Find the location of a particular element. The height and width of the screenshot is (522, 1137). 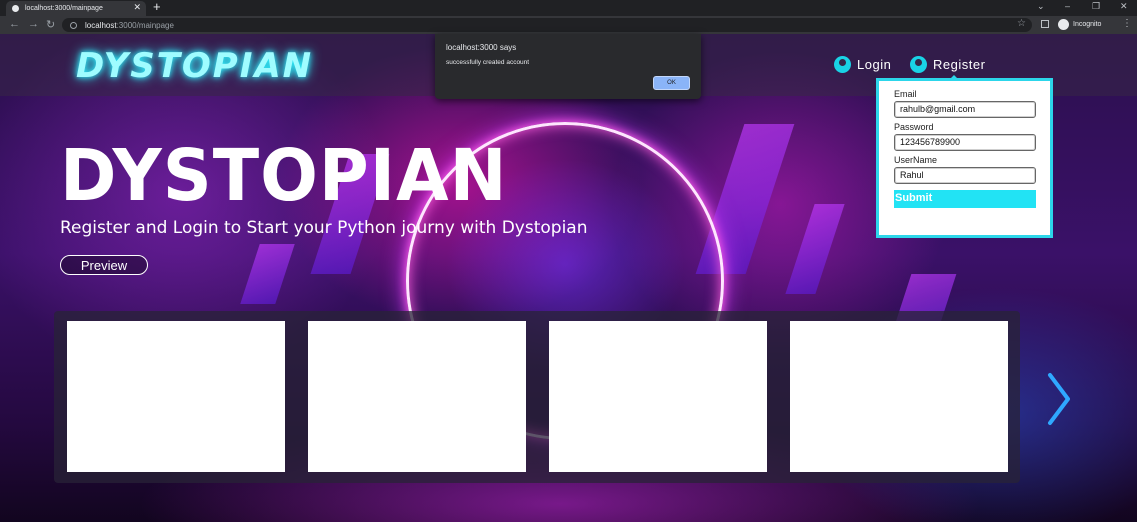

bookmark-star-icon: ☆ is located at coordinates (1021, 23).